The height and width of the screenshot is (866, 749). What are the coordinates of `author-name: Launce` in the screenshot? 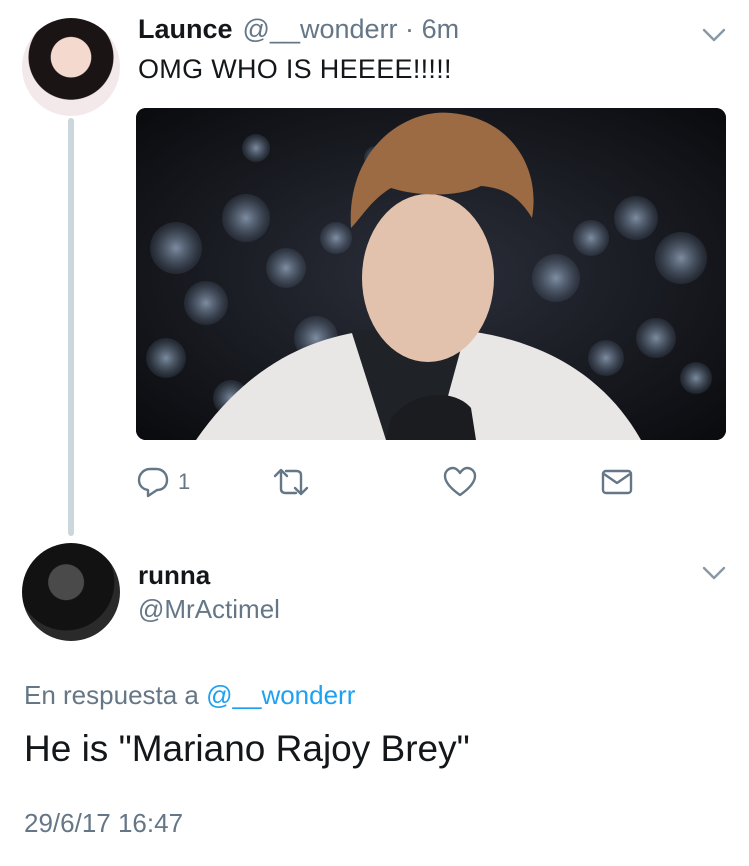 It's located at (185, 29).